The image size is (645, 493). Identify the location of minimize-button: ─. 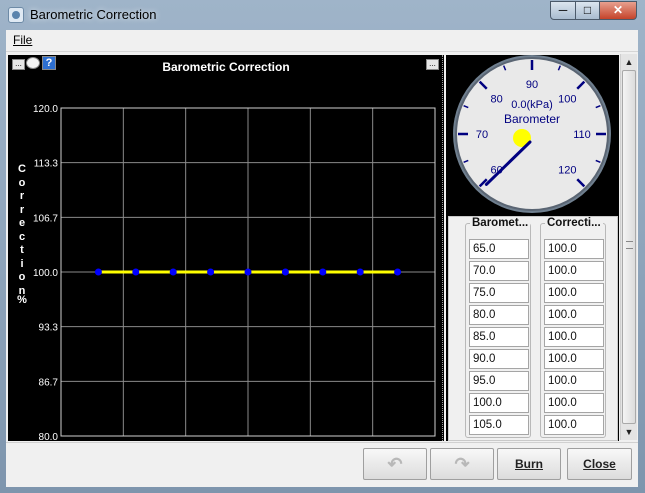
(563, 10).